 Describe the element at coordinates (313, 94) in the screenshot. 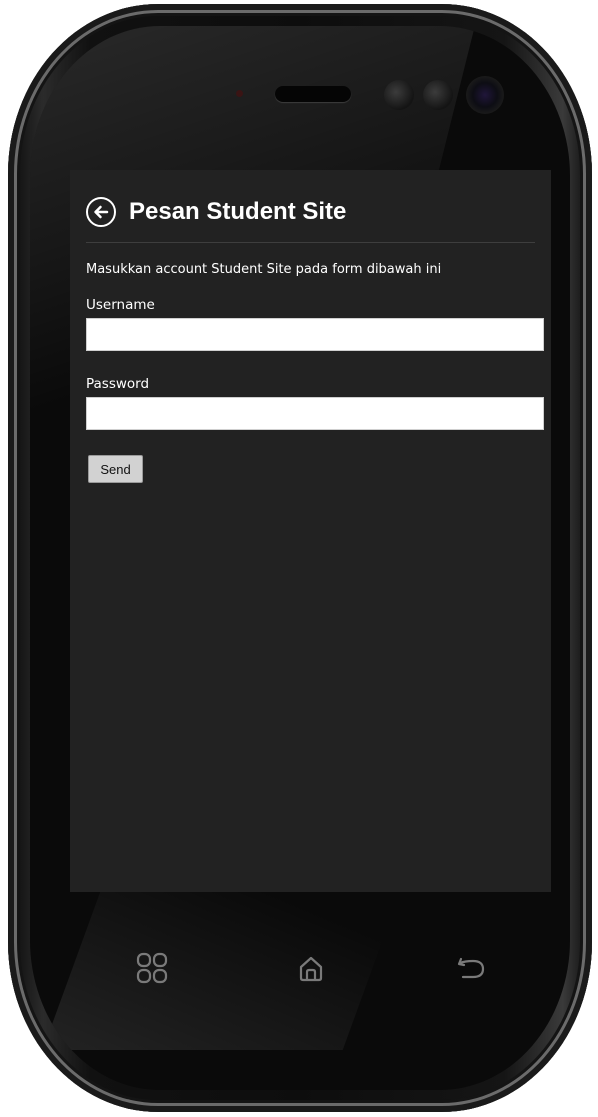

I see `earpiece-speaker` at that location.